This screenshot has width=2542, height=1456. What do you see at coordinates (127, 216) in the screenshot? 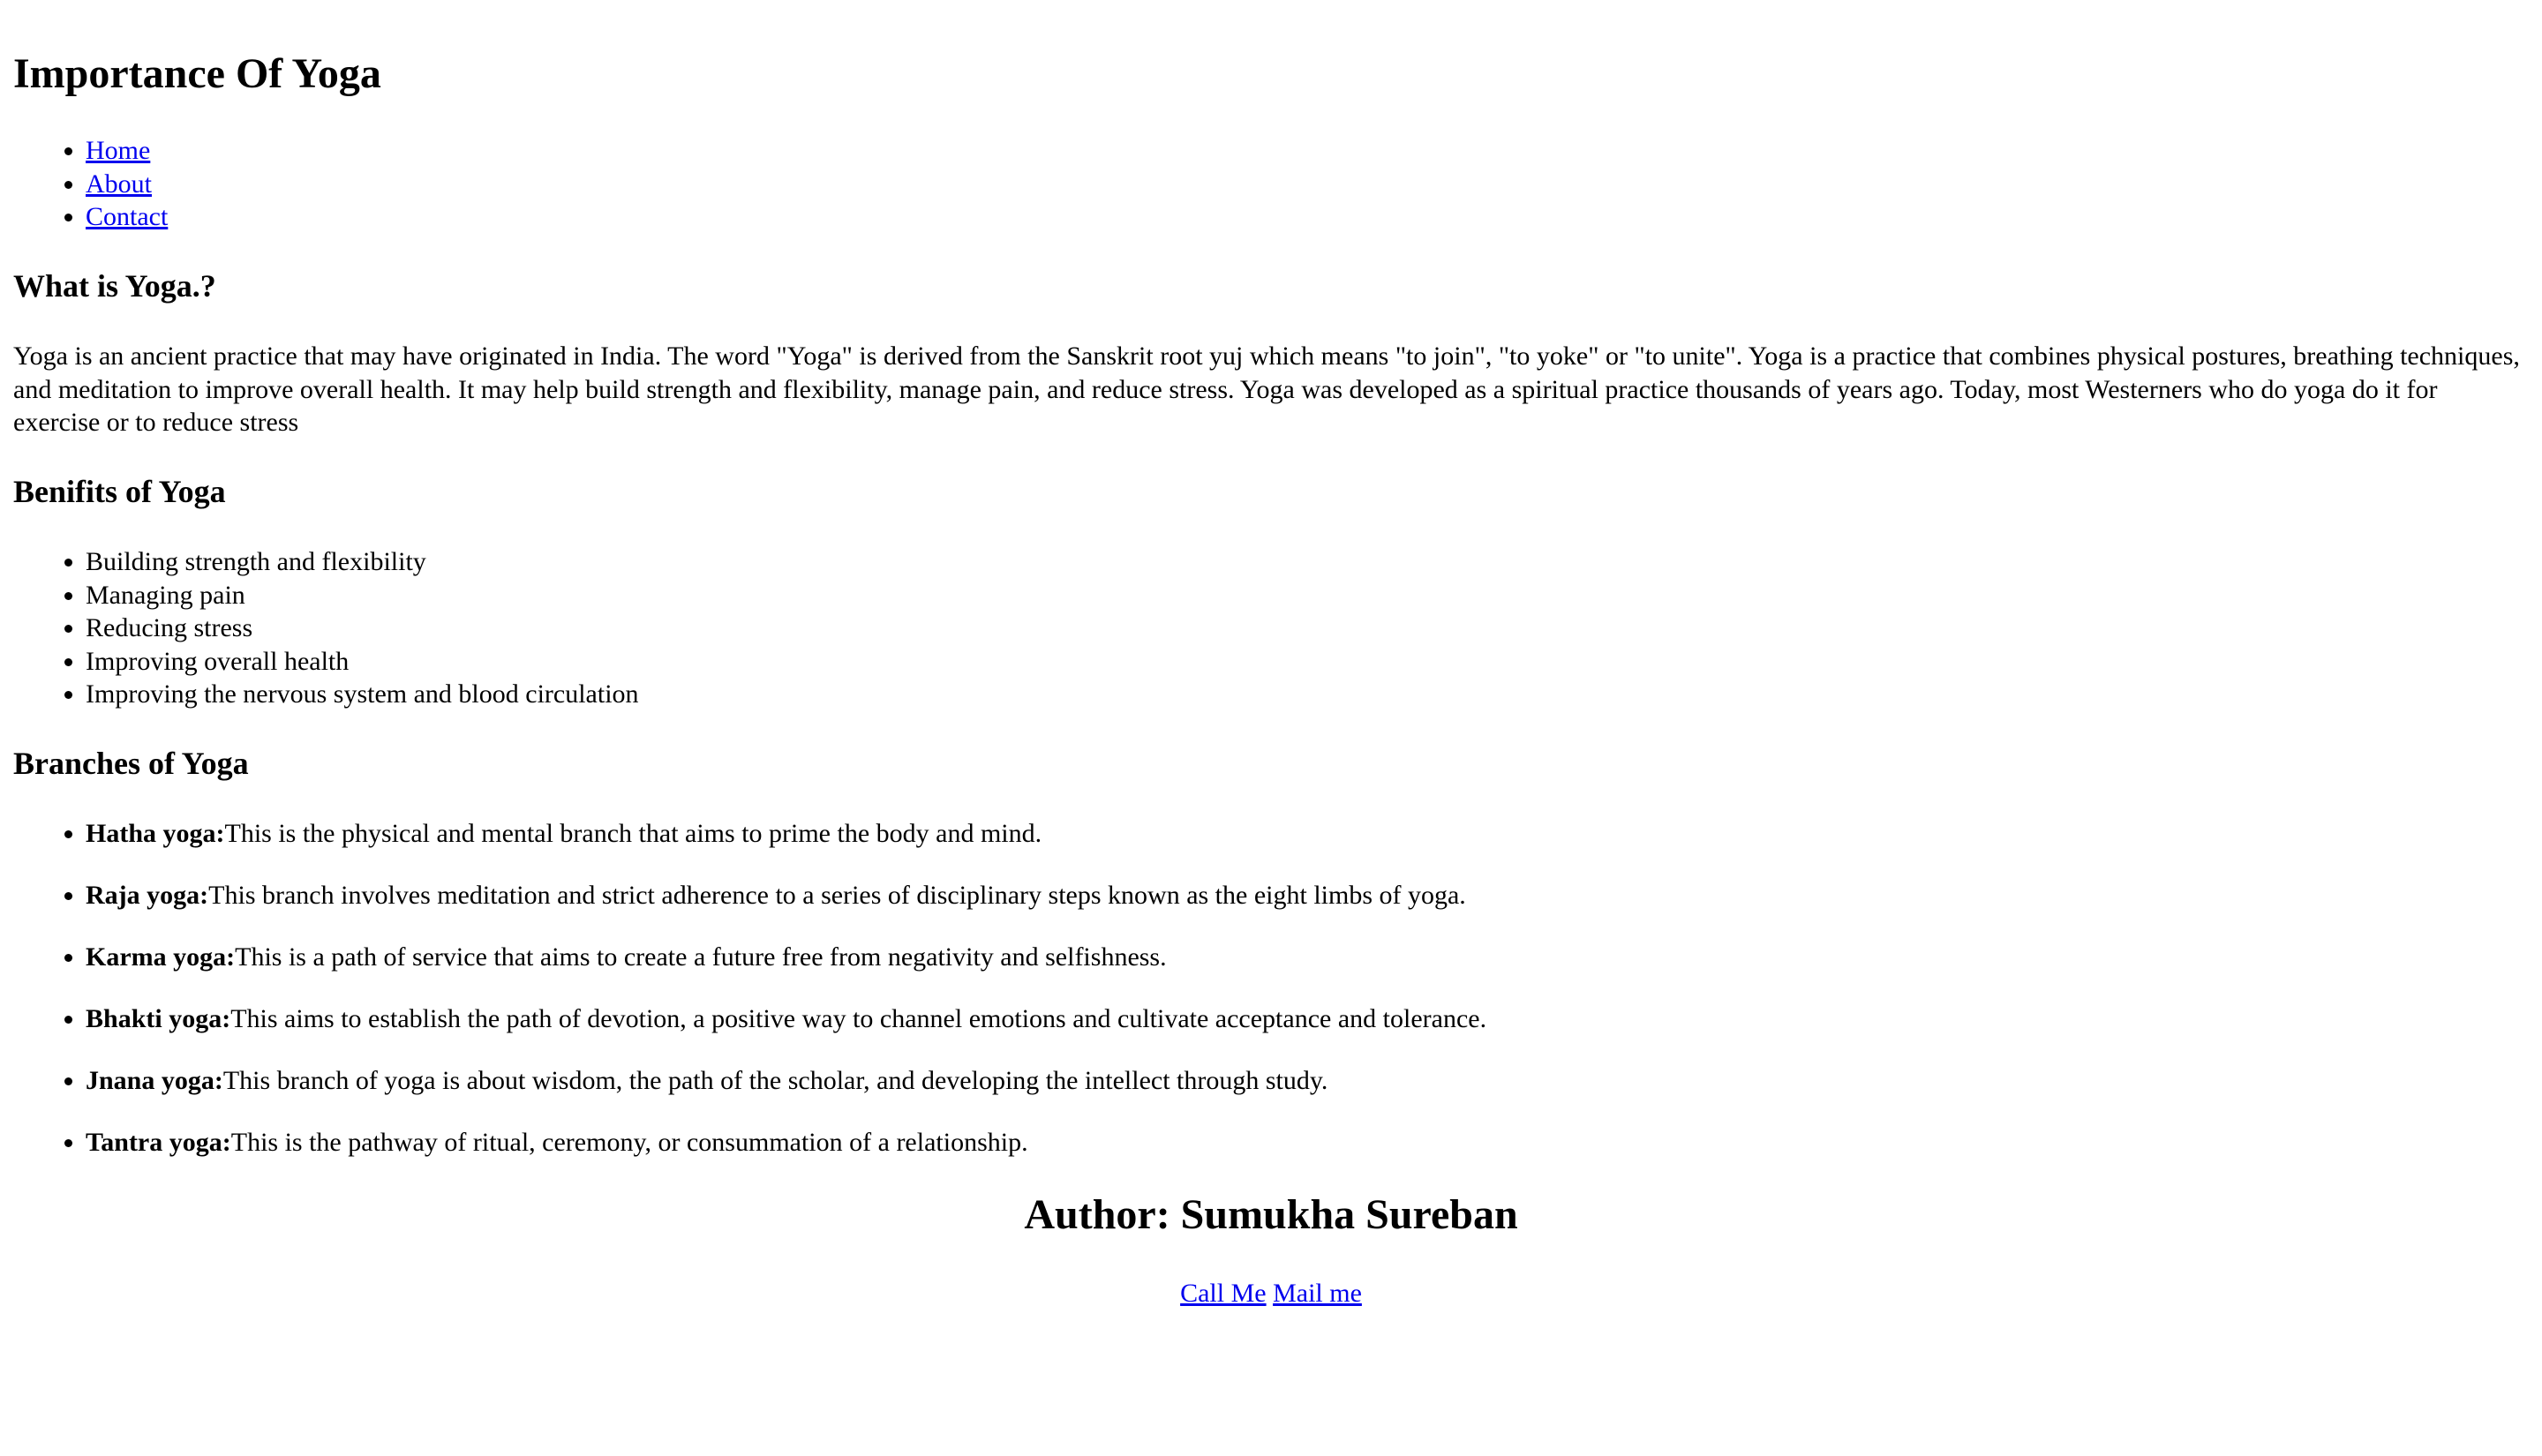
I see `nav-link-contact: Contact` at bounding box center [127, 216].